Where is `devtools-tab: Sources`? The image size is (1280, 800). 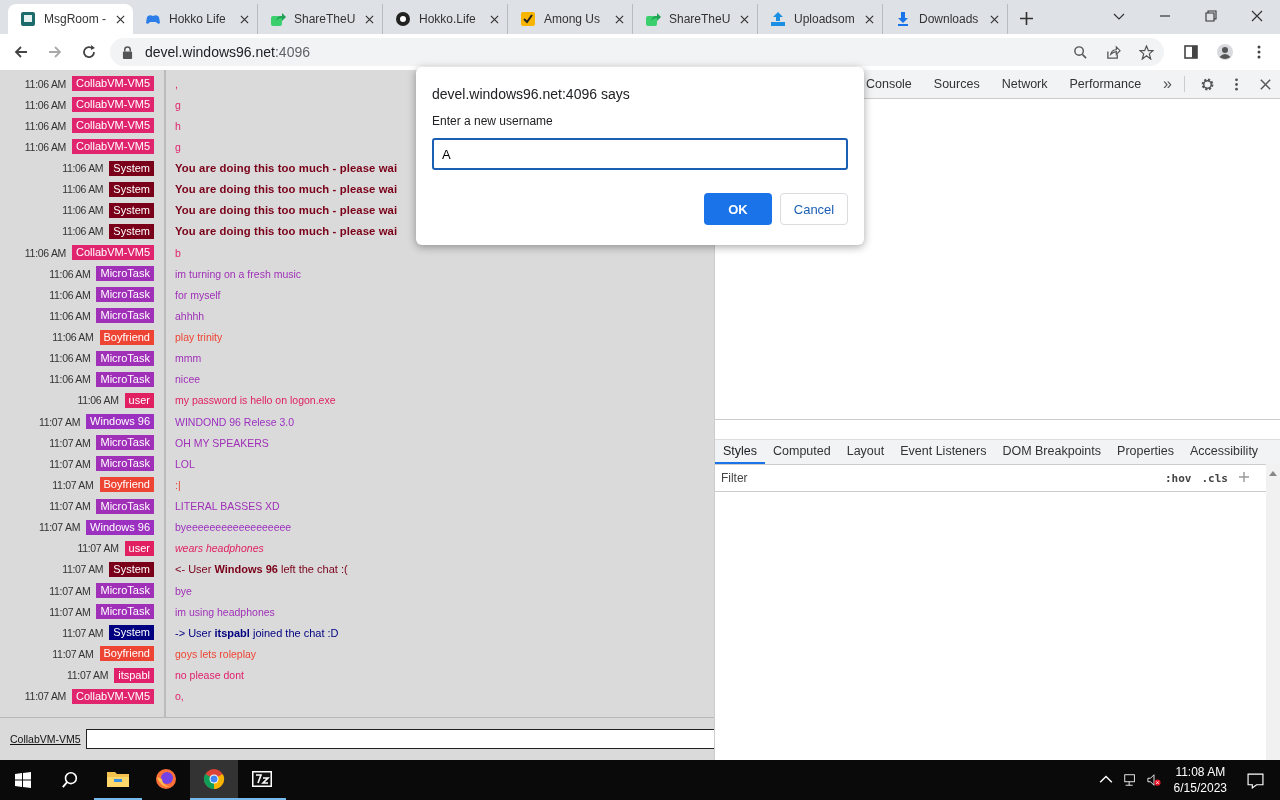 devtools-tab: Sources is located at coordinates (956, 84).